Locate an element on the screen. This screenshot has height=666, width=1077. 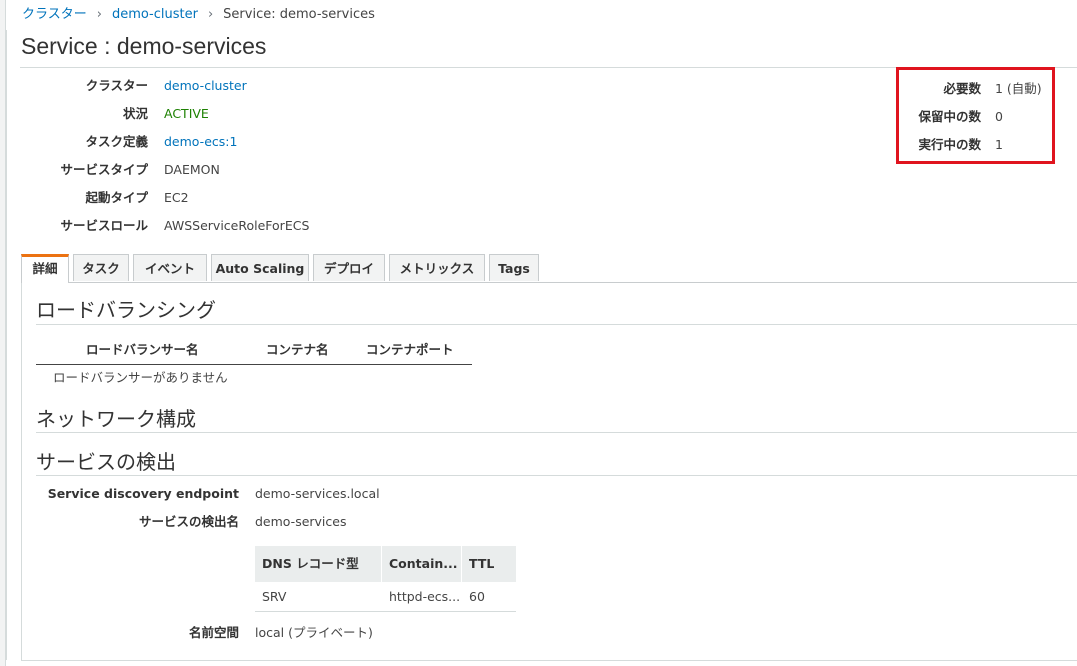
tabs-divider is located at coordinates (549, 282).